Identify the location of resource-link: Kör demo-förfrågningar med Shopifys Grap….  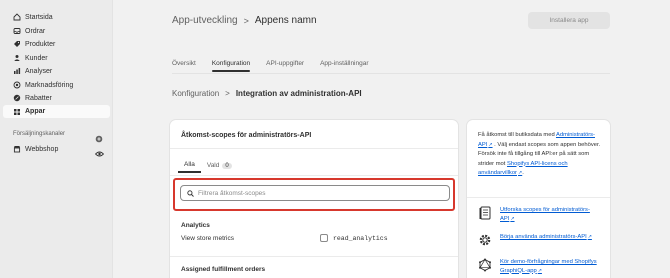
(551, 266).